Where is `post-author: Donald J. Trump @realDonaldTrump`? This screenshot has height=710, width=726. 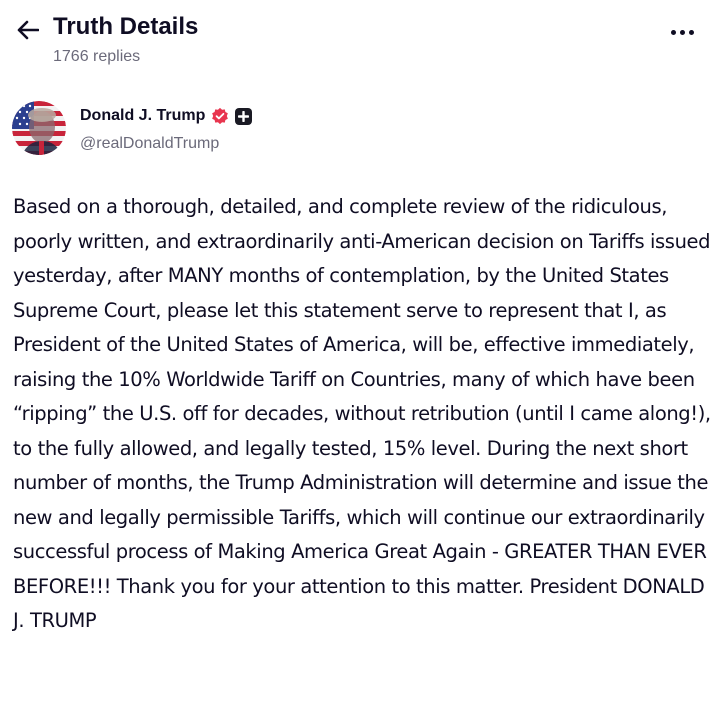 post-author: Donald J. Trump @realDonaldTrump is located at coordinates (362, 130).